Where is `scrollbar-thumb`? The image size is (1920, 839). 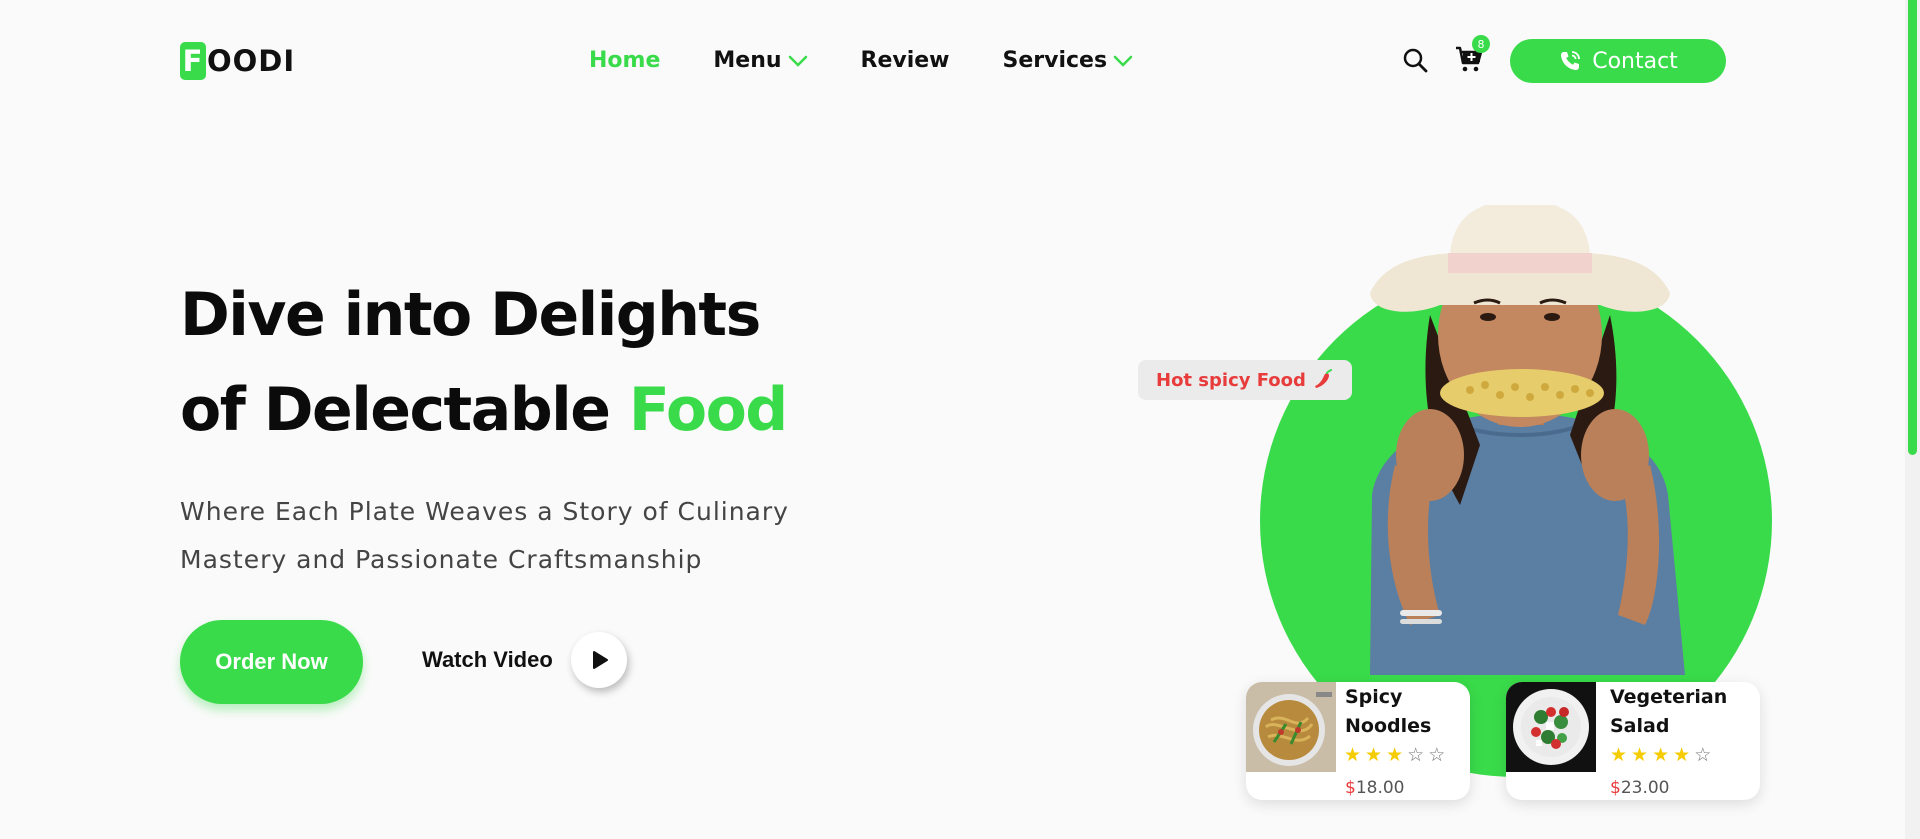
scrollbar-thumb is located at coordinates (1912, 227).